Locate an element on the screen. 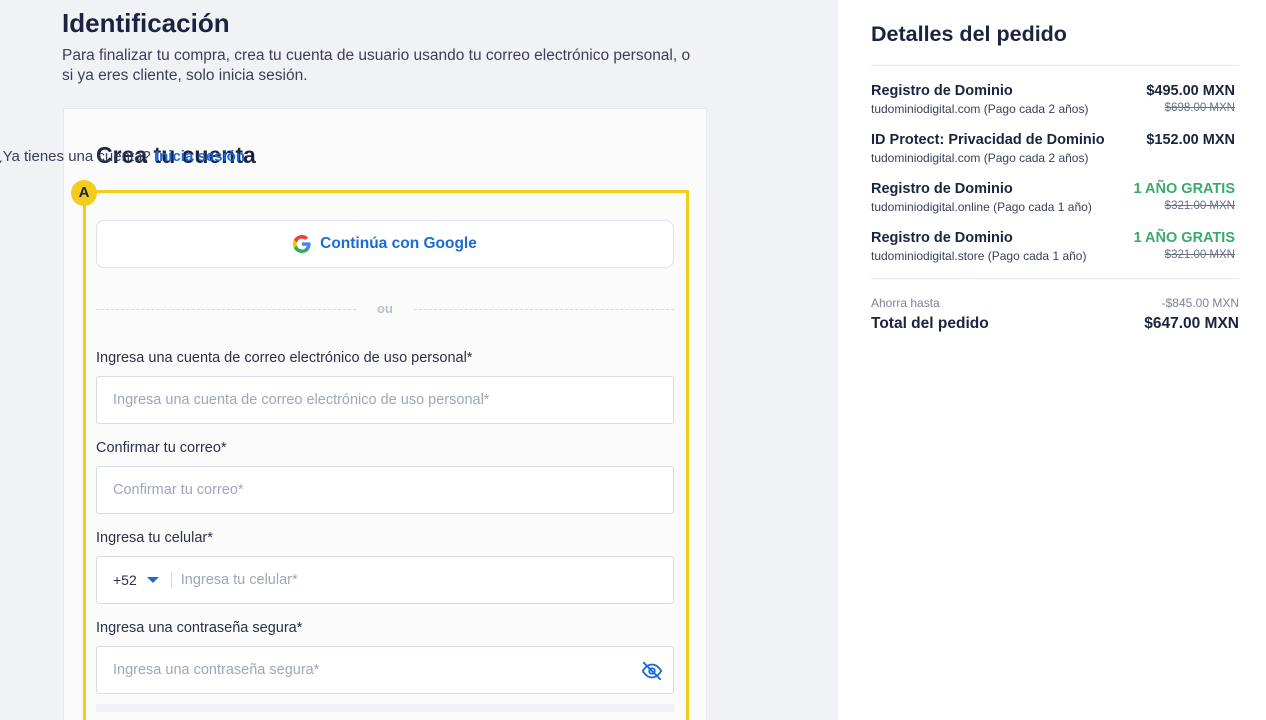 Image resolution: width=1266 pixels, height=720 pixels. google-button-label: Continúa con Google is located at coordinates (398, 243).